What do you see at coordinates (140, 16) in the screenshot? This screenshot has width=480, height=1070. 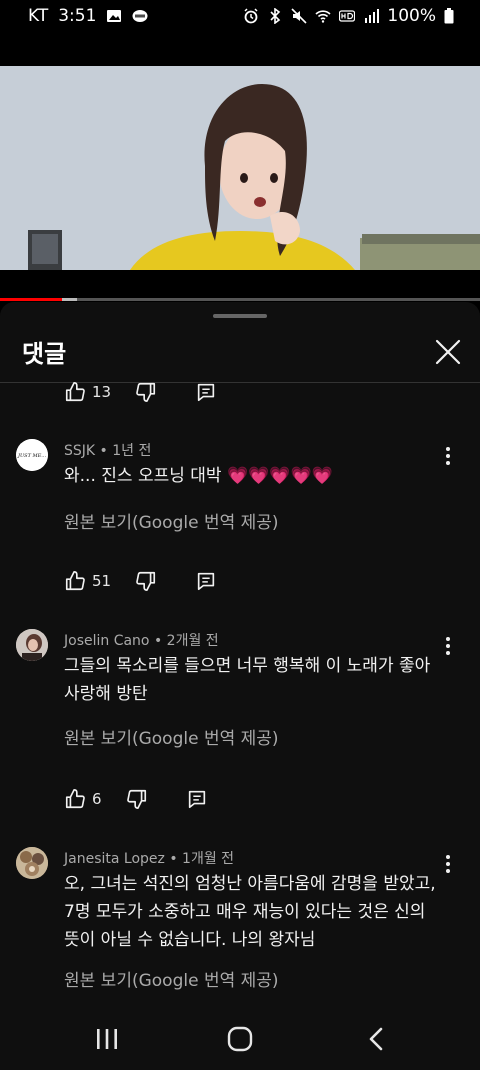 I see `talk-icon` at bounding box center [140, 16].